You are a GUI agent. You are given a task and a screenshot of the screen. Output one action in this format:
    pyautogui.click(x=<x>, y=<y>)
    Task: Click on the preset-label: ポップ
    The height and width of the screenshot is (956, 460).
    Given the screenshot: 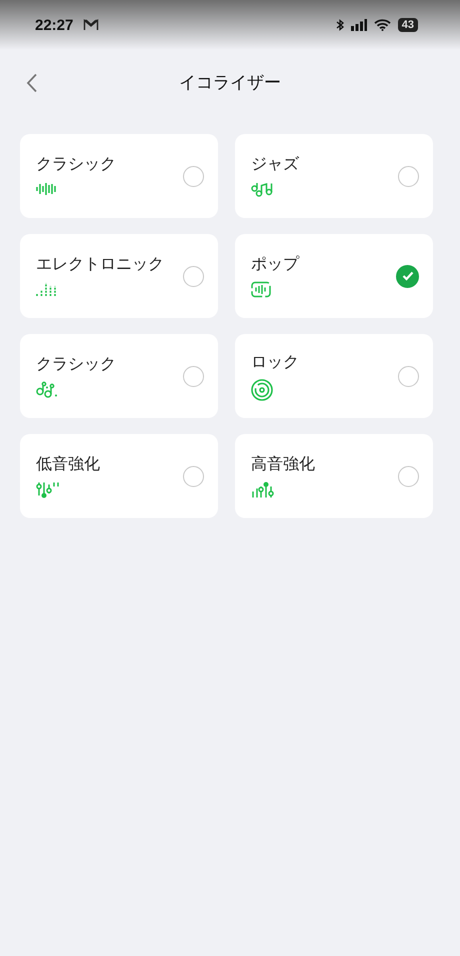 What is the action you would take?
    pyautogui.click(x=275, y=264)
    